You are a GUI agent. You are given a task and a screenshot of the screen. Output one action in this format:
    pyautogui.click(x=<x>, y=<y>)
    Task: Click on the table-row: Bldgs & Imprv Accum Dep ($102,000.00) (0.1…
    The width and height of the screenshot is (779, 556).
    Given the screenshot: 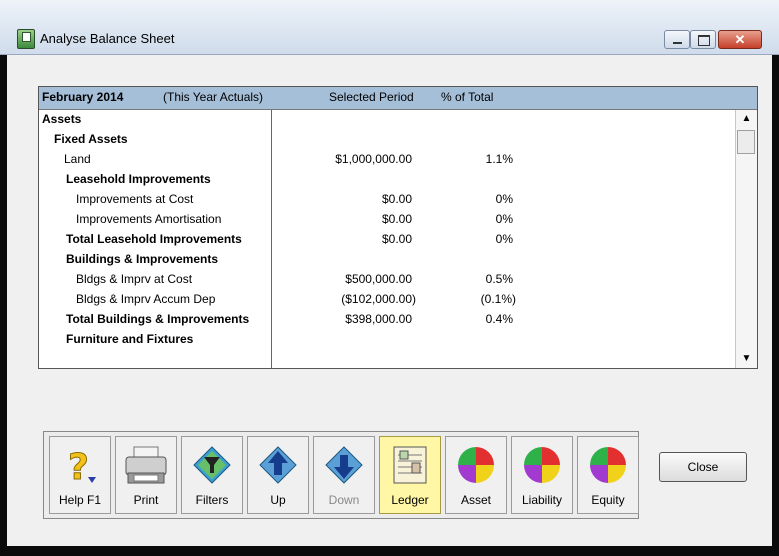 What is the action you would take?
    pyautogui.click(x=387, y=300)
    